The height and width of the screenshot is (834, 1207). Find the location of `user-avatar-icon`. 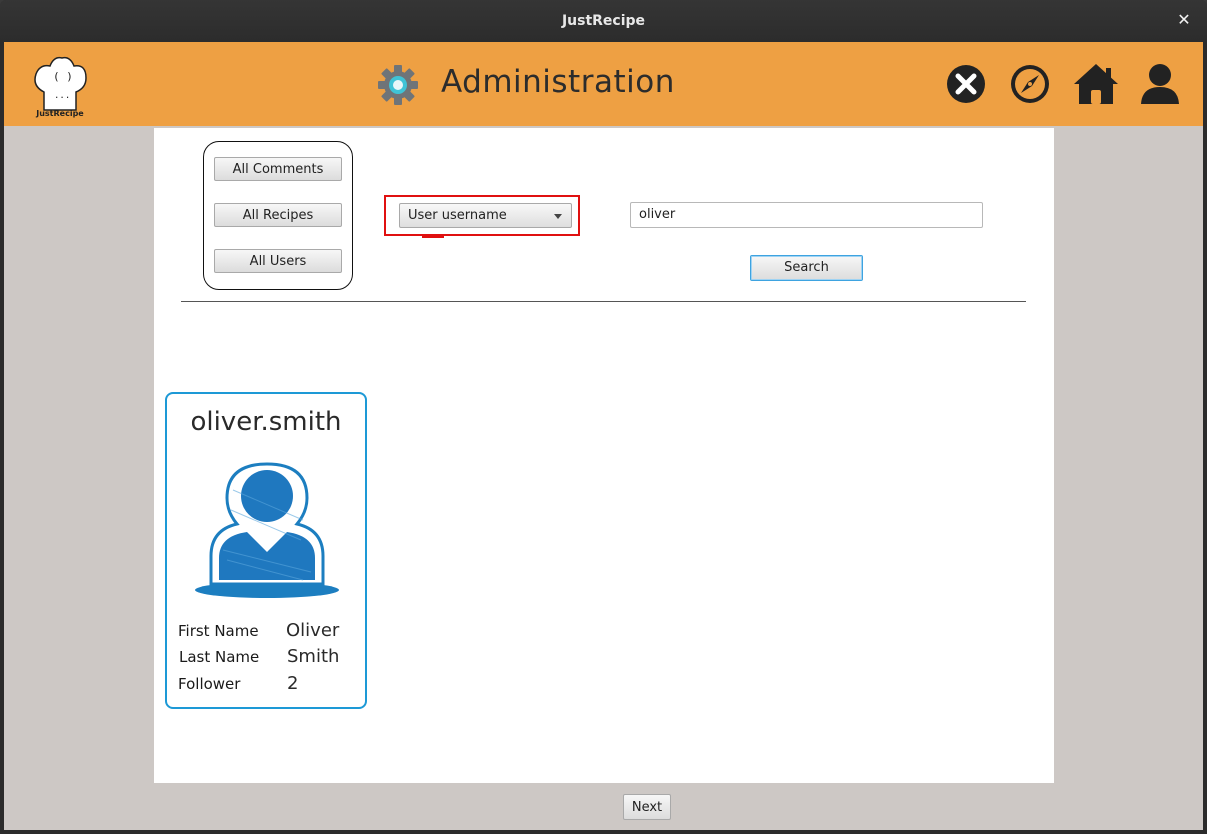

user-avatar-icon is located at coordinates (267, 530).